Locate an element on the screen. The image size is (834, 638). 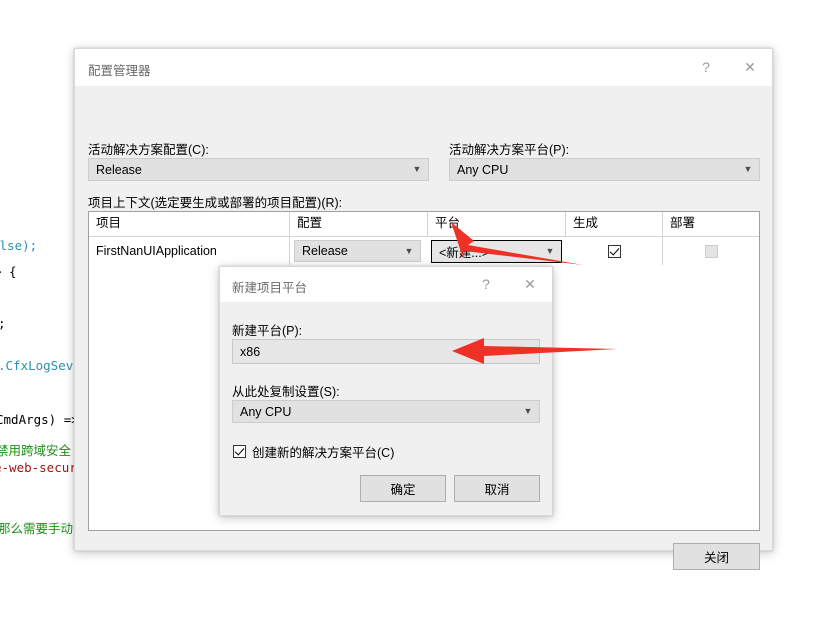
platform-cell-combo: <新建...> ▼ is located at coordinates (496, 251).